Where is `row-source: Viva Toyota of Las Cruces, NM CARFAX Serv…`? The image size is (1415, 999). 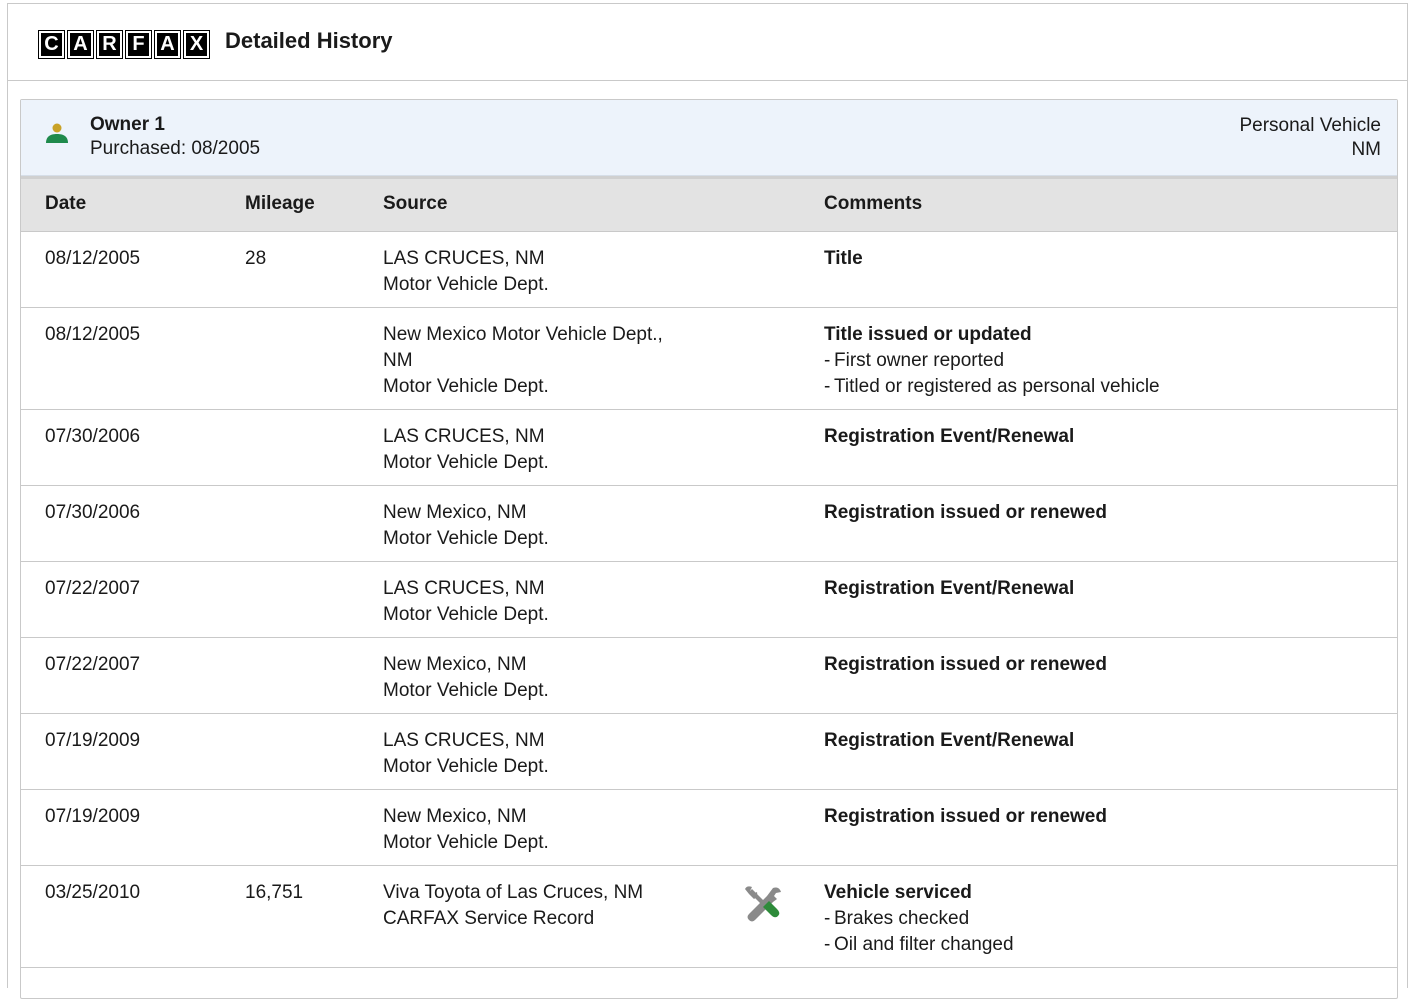 row-source: Viva Toyota of Las Cruces, NM CARFAX Serv… is located at coordinates (573, 906).